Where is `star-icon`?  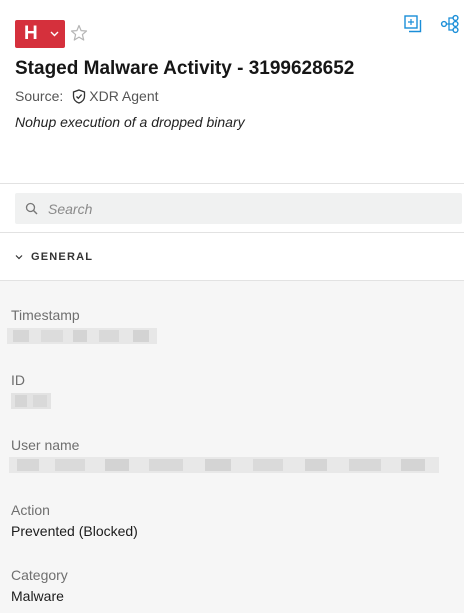 star-icon is located at coordinates (79, 33).